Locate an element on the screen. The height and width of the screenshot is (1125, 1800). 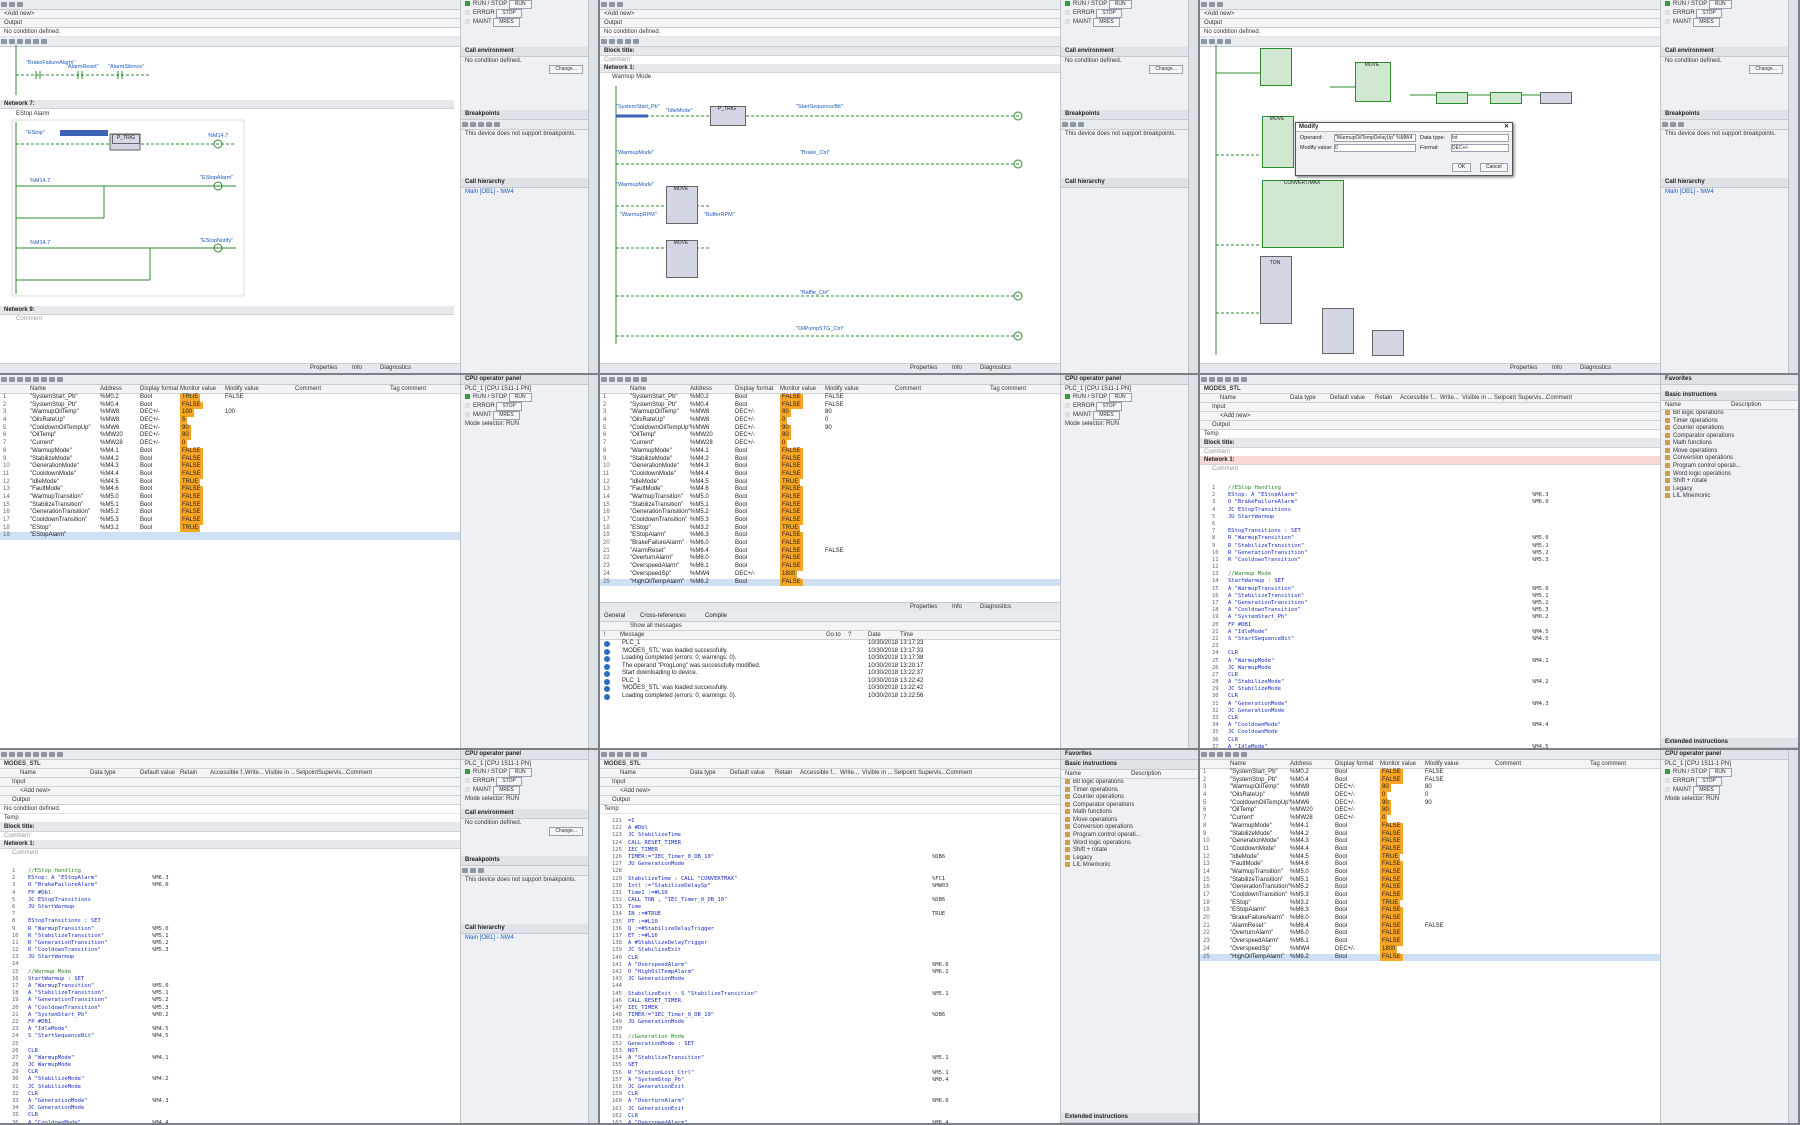
instruction-folder: Math functions is located at coordinates (1729, 444).